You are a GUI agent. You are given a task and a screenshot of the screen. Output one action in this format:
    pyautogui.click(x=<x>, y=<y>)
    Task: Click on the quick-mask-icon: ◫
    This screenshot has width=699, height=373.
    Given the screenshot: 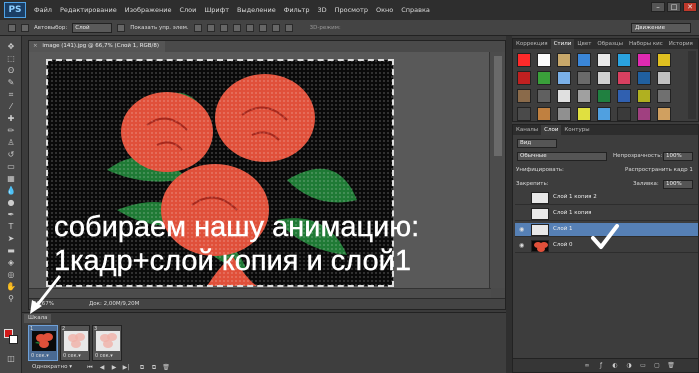 What is the action you would take?
    pyautogui.click(x=11, y=358)
    